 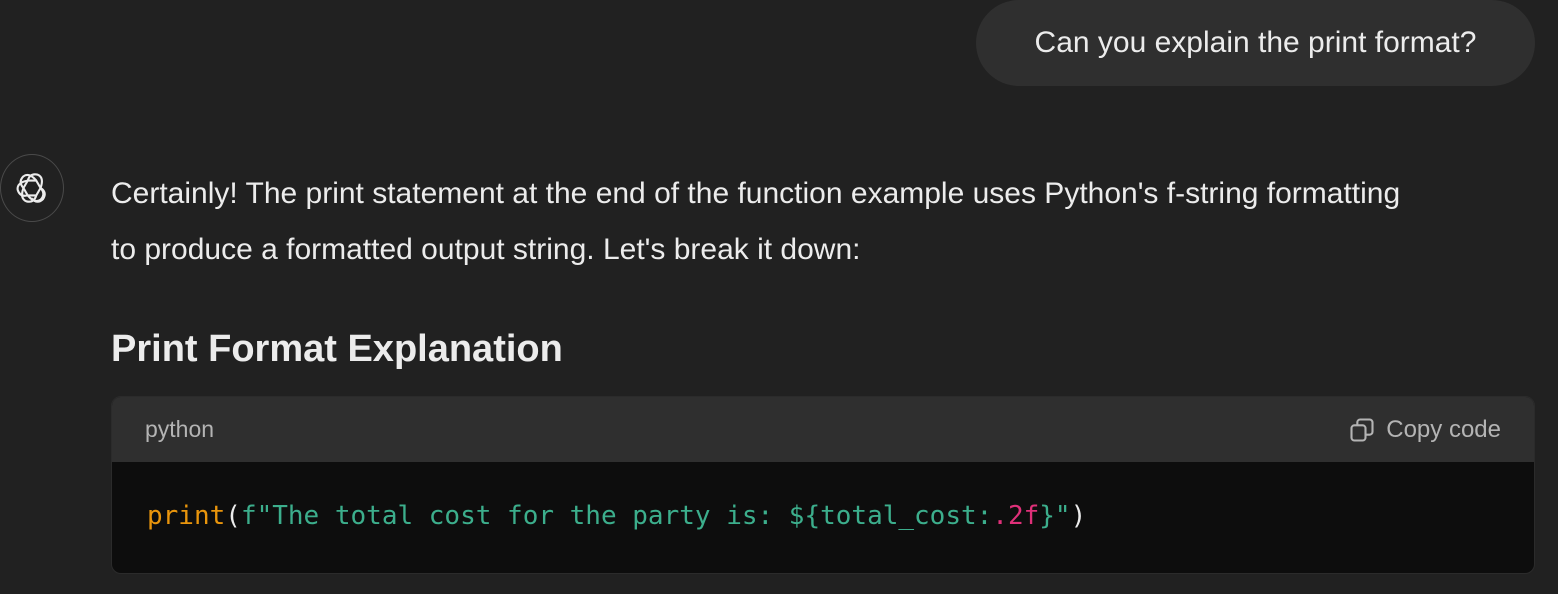 I want to click on openai-logo-icon, so click(x=31, y=188).